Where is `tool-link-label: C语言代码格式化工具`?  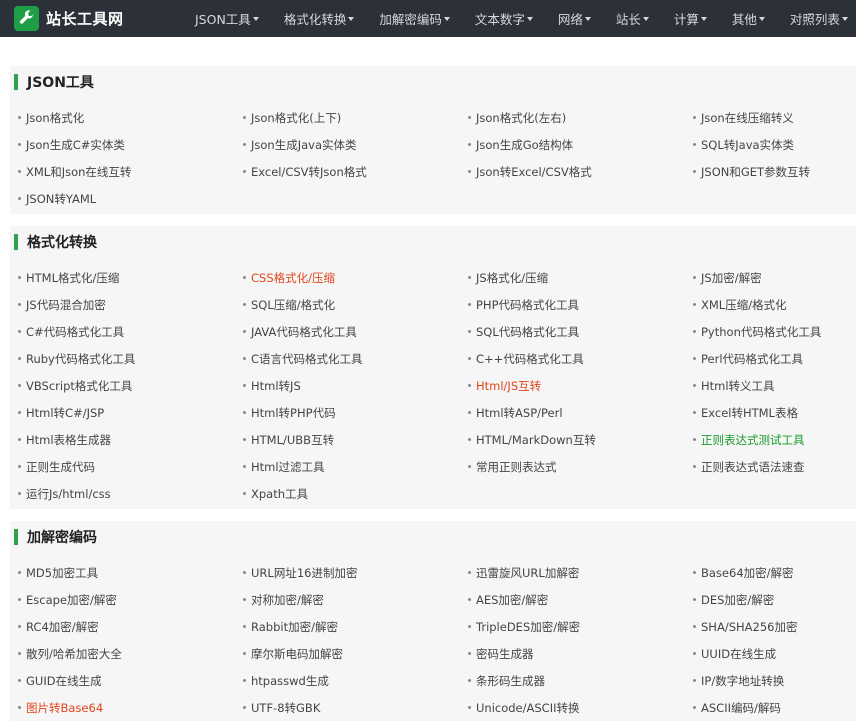
tool-link-label: C语言代码格式化工具 is located at coordinates (307, 358).